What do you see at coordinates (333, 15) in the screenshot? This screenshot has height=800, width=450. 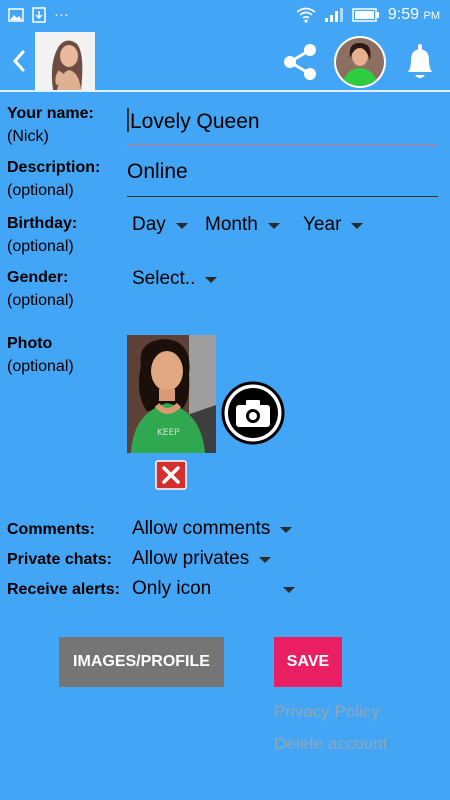 I see `signal-icon` at bounding box center [333, 15].